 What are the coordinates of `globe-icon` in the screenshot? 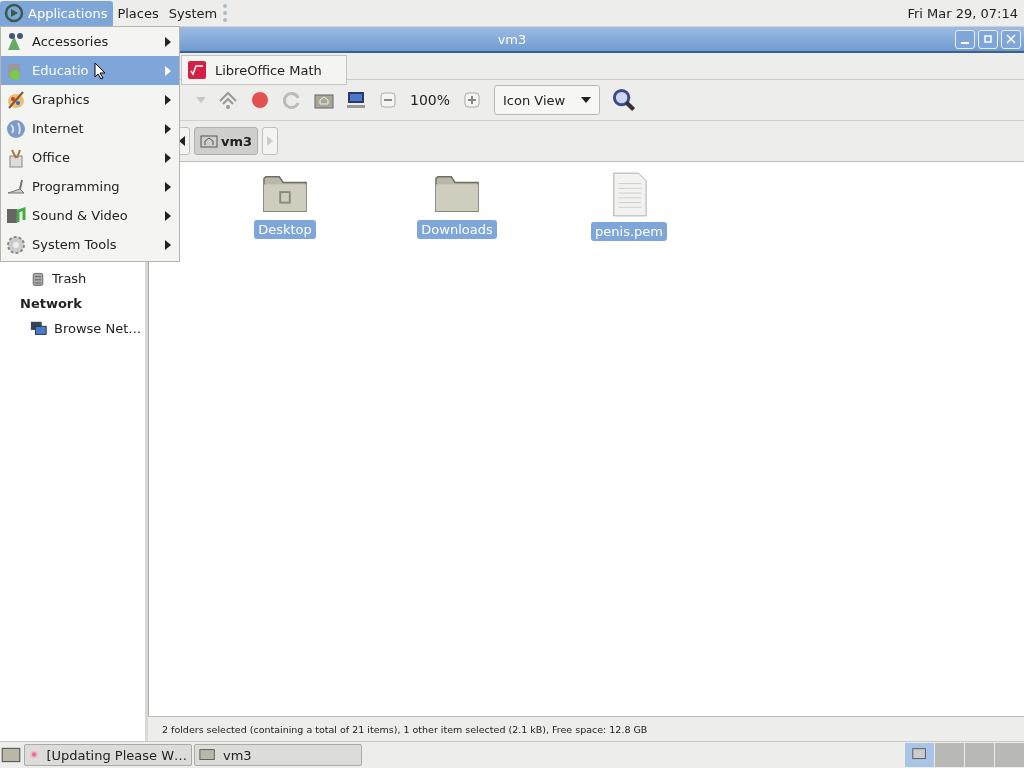 It's located at (16, 128).